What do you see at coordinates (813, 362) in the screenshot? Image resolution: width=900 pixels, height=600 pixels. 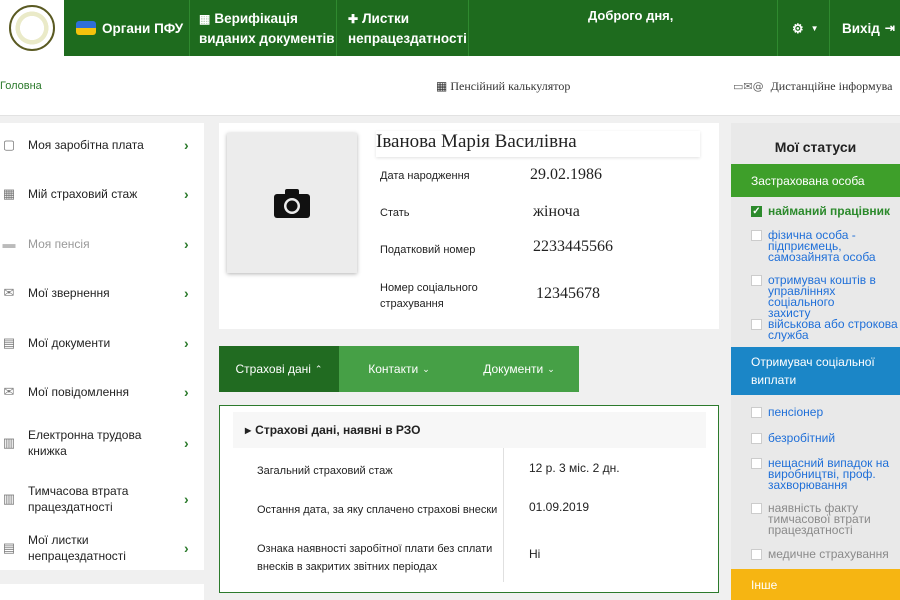 I see `status-group-recipient-label-line1: Отримувач соціальної` at bounding box center [813, 362].